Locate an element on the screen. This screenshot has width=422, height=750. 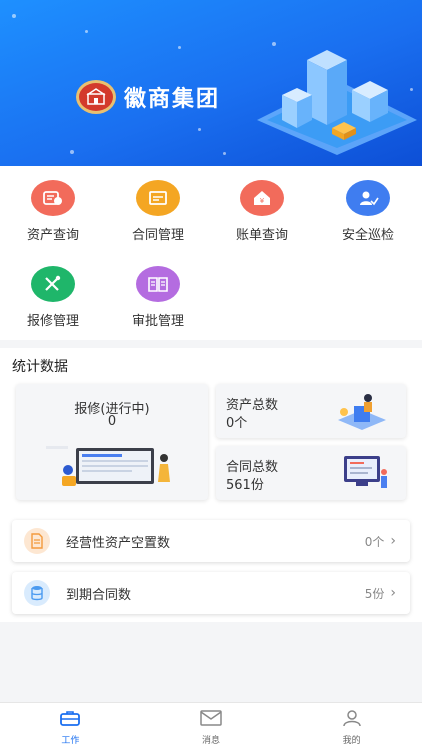
city-illustration-icon is located at coordinates (337, 102).